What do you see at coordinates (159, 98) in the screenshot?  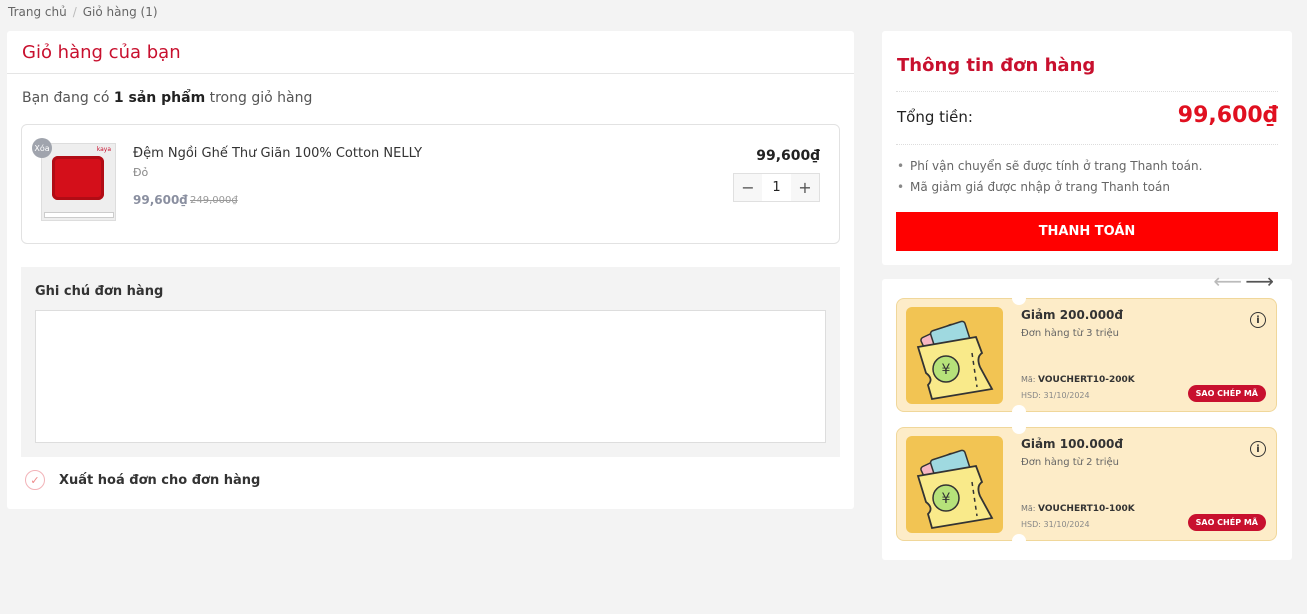 I see `cart-count-number: 1 sản phẩm` at bounding box center [159, 98].